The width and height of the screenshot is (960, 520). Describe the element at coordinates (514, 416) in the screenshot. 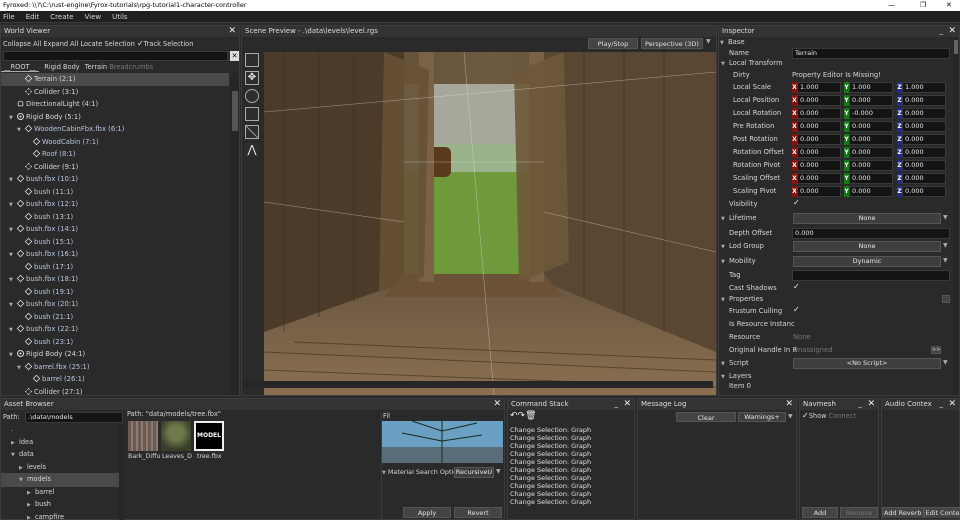

I see `undo-icon: ↶` at that location.